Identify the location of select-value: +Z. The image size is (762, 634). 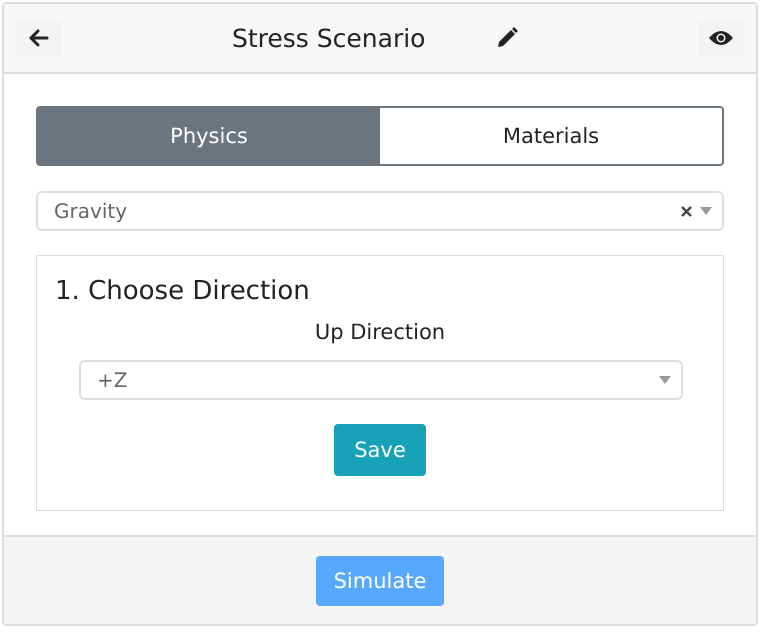
(112, 380).